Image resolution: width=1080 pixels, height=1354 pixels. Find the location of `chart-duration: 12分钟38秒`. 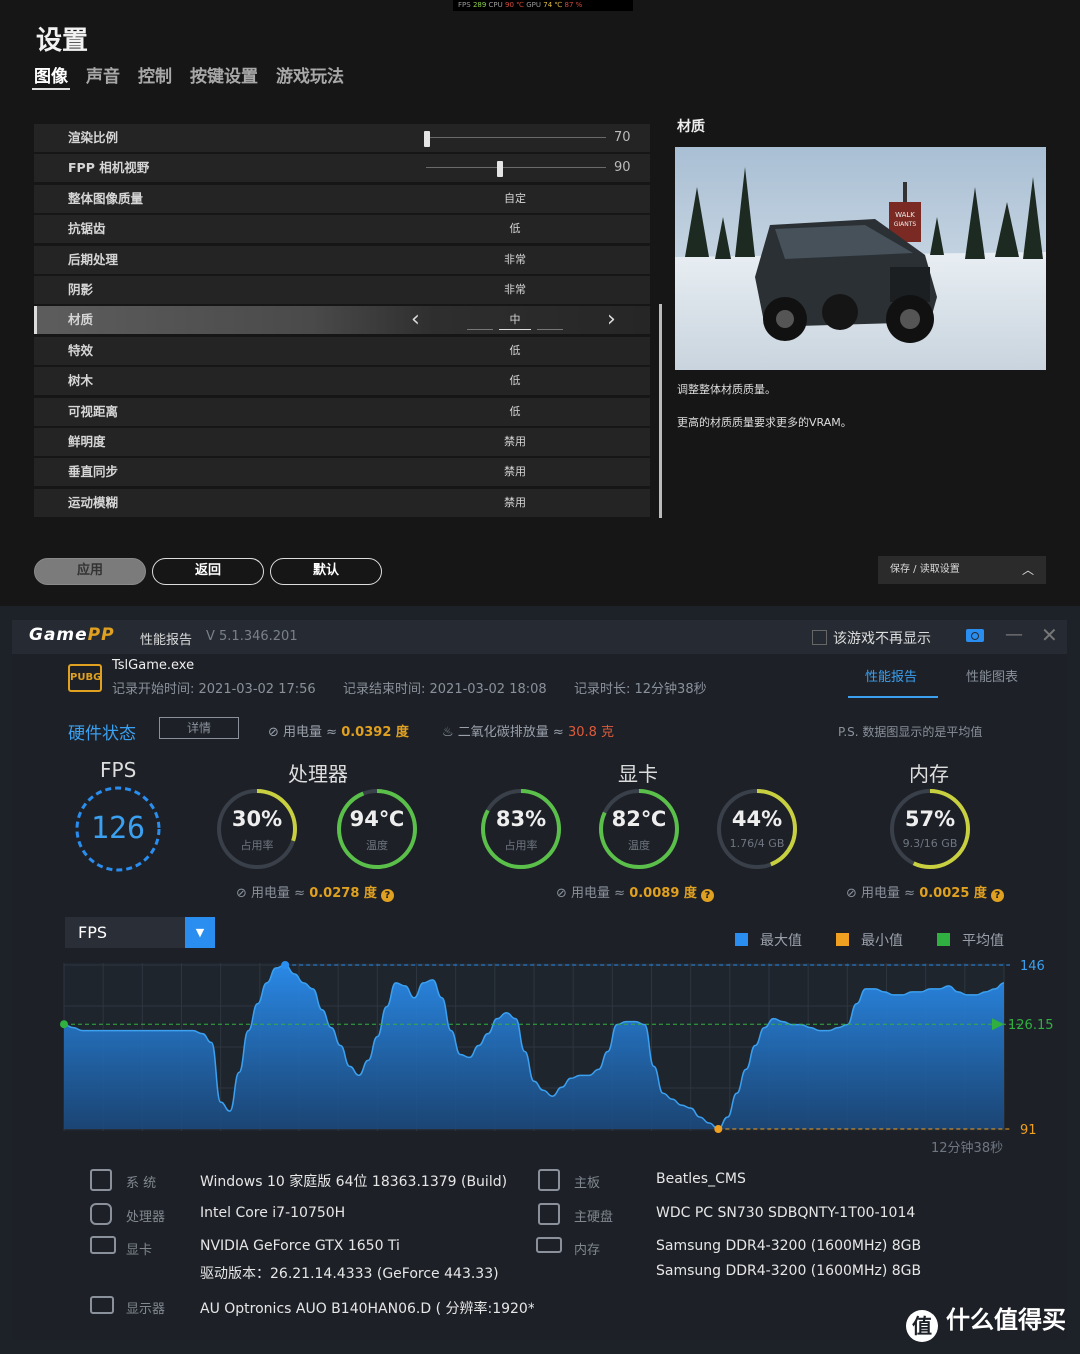

chart-duration: 12分钟38秒 is located at coordinates (967, 1148).